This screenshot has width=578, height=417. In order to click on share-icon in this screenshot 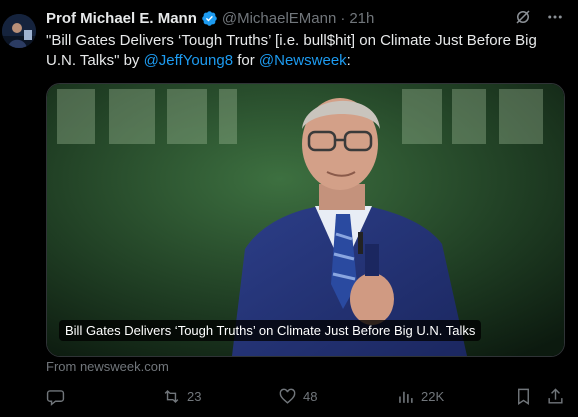, I will do `click(555, 396)`.